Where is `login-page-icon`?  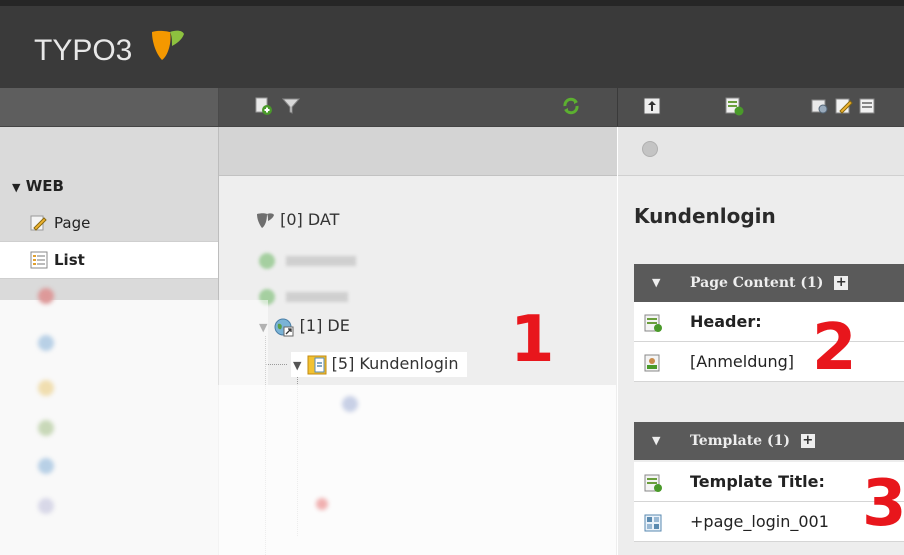 login-page-icon is located at coordinates (317, 364).